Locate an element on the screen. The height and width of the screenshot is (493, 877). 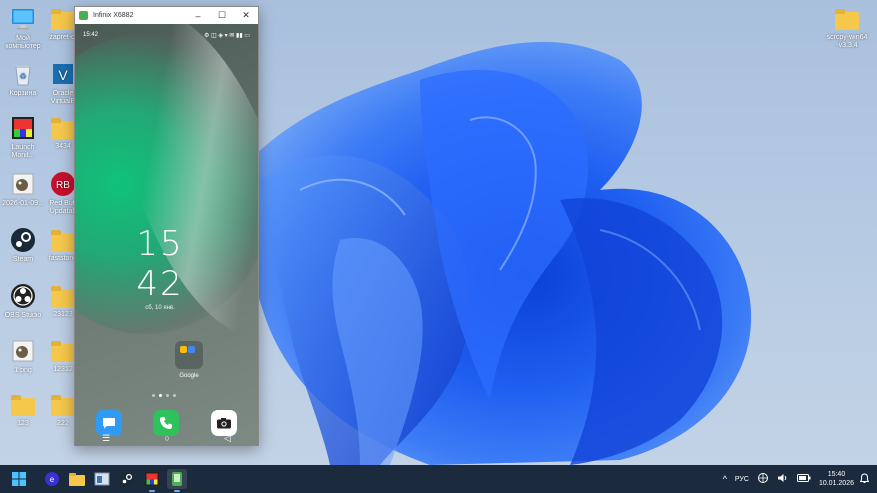
svg-text: e is located at coordinates (52, 479).